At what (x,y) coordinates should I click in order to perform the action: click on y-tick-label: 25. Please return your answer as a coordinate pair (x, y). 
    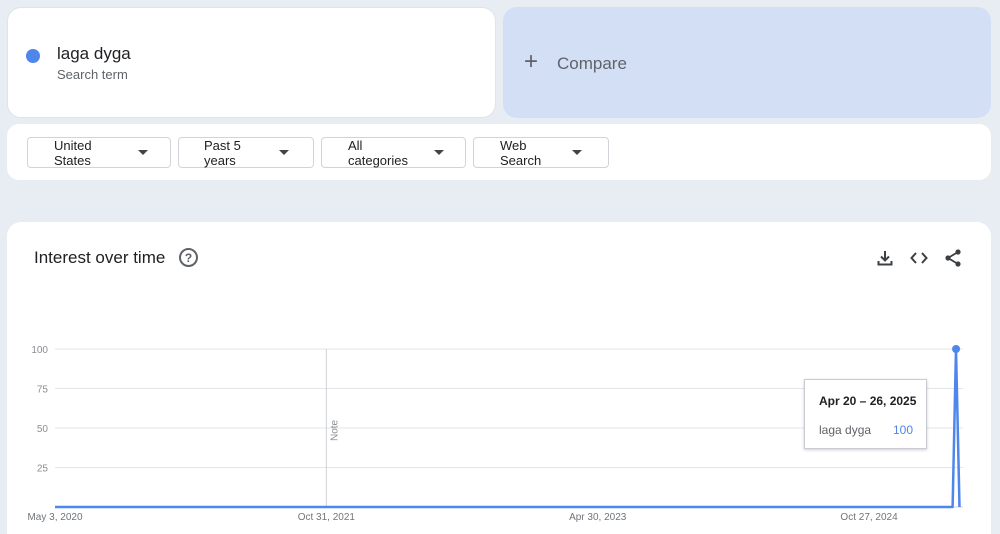
    Looking at the image, I should click on (43, 469).